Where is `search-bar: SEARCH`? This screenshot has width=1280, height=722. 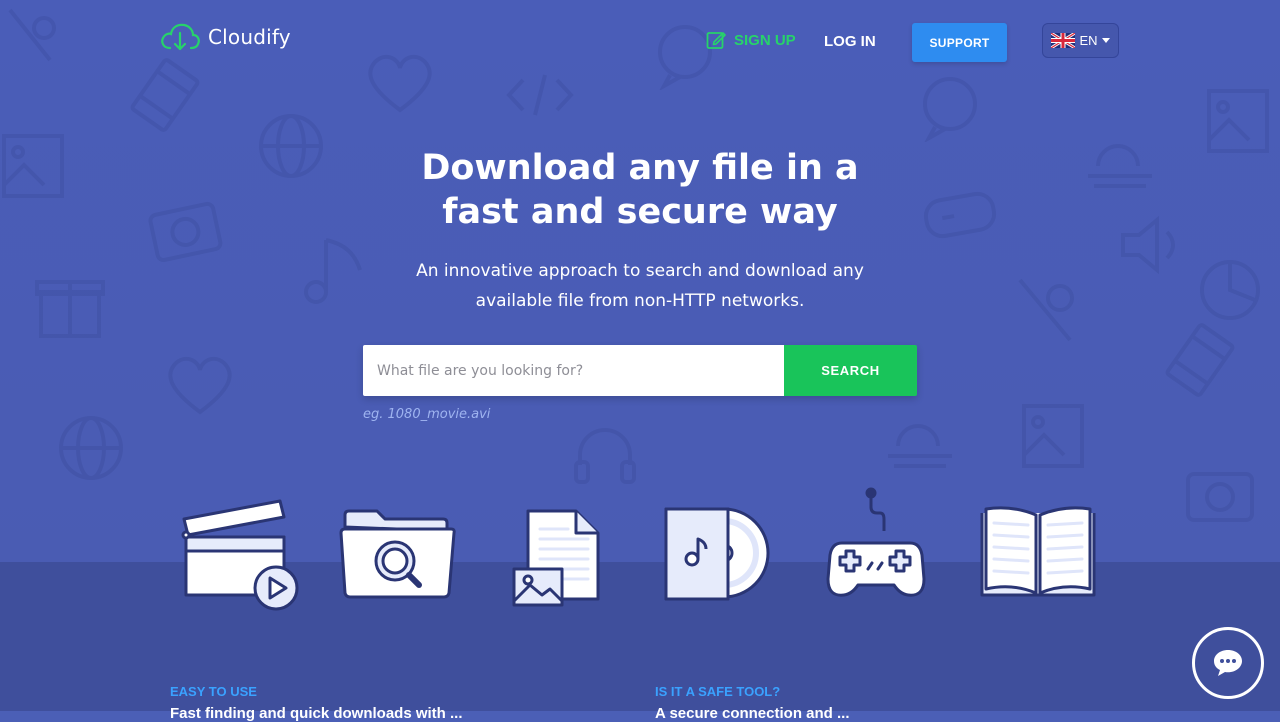
search-bar: SEARCH is located at coordinates (640, 370).